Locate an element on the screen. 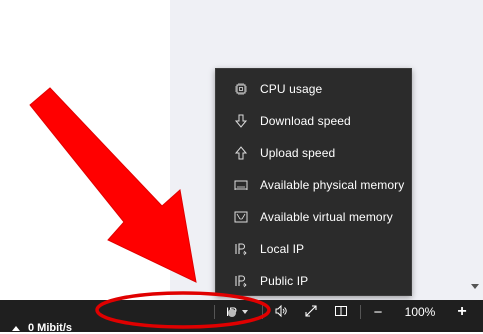  zoom-level: 100% is located at coordinates (420, 312).